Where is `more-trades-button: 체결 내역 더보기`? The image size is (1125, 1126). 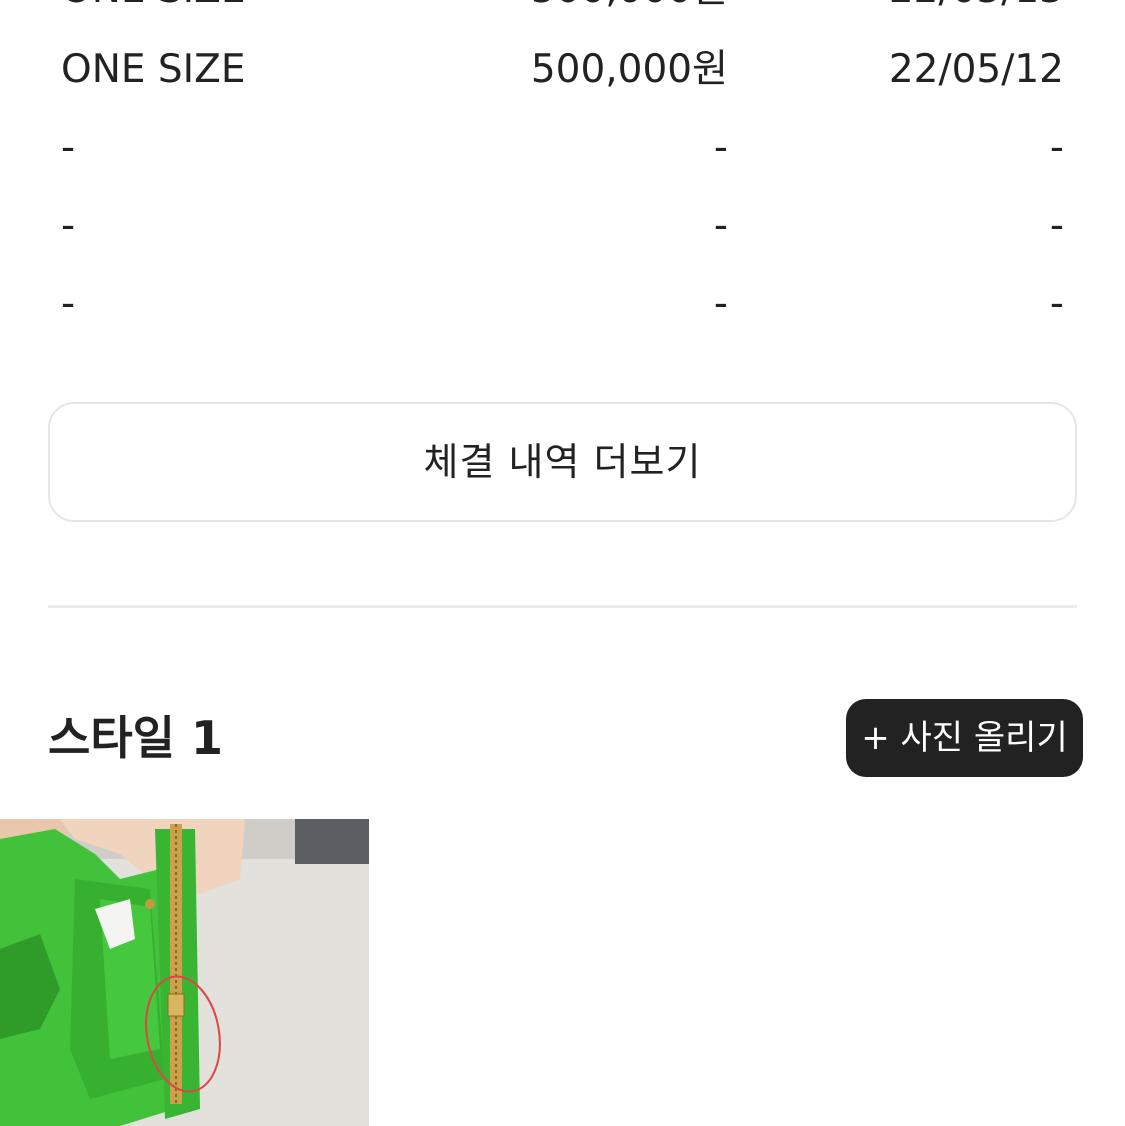
more-trades-button: 체결 내역 더보기 is located at coordinates (562, 462).